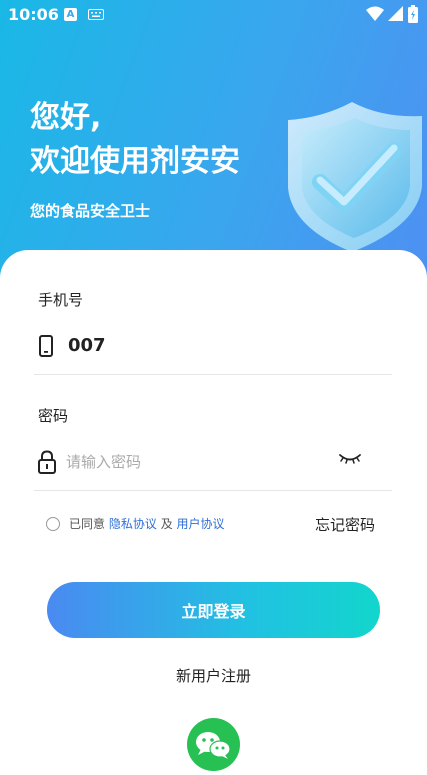 The image size is (427, 775). I want to click on shield-check-icon, so click(355, 177).